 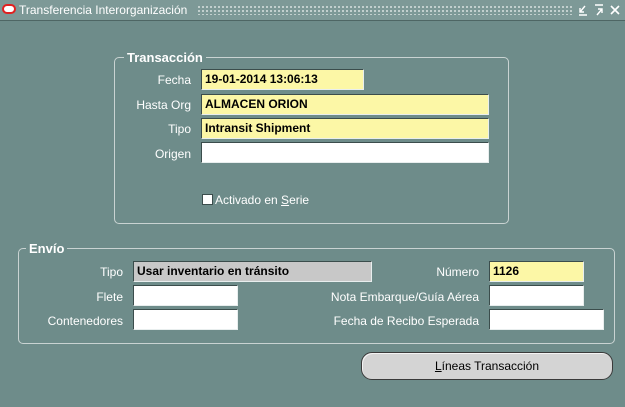 What do you see at coordinates (615, 10) in the screenshot?
I see `close-icon` at bounding box center [615, 10].